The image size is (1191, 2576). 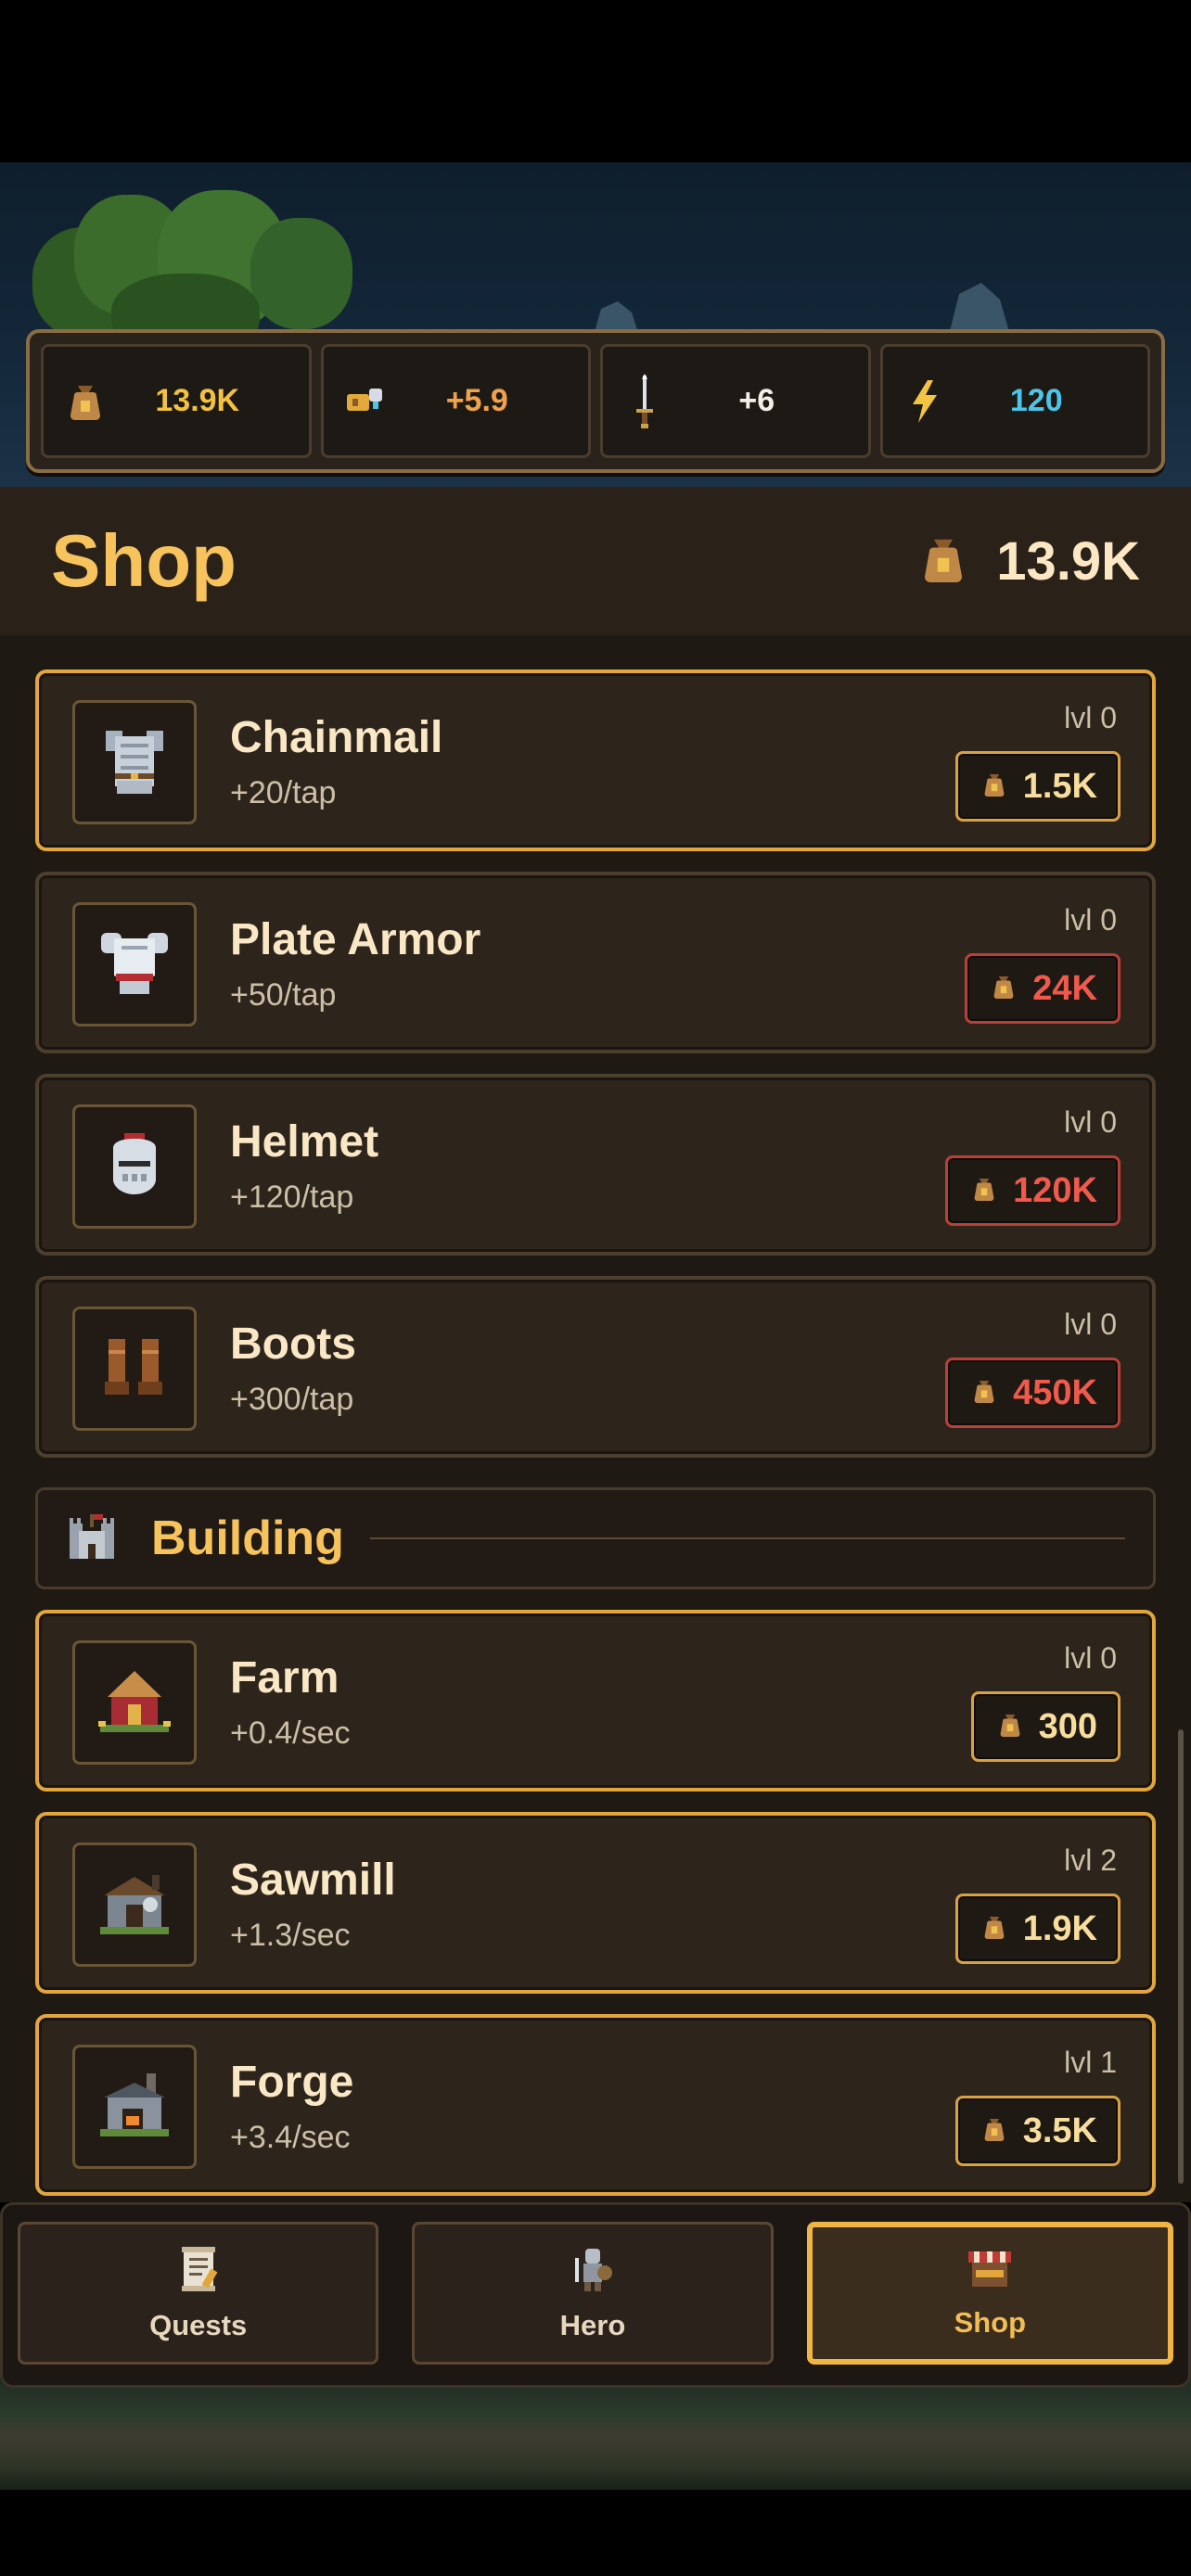 What do you see at coordinates (134, 1702) in the screenshot?
I see `farm-icon` at bounding box center [134, 1702].